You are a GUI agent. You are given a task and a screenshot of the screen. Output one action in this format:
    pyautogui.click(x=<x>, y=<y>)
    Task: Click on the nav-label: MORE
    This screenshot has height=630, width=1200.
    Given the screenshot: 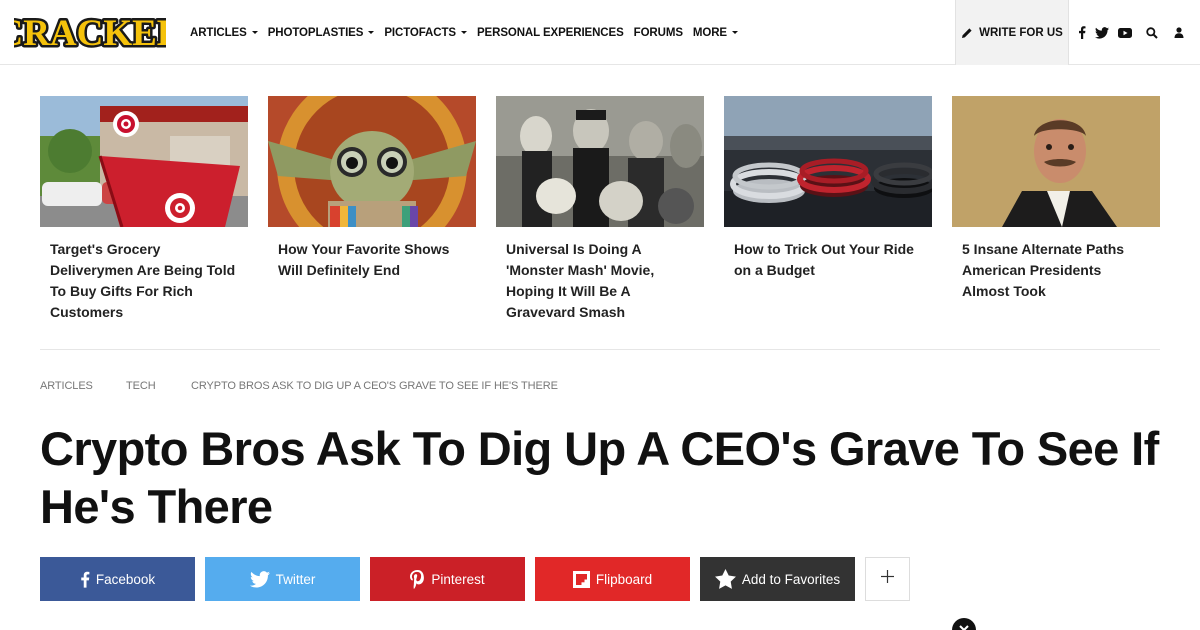 What is the action you would take?
    pyautogui.click(x=709, y=32)
    